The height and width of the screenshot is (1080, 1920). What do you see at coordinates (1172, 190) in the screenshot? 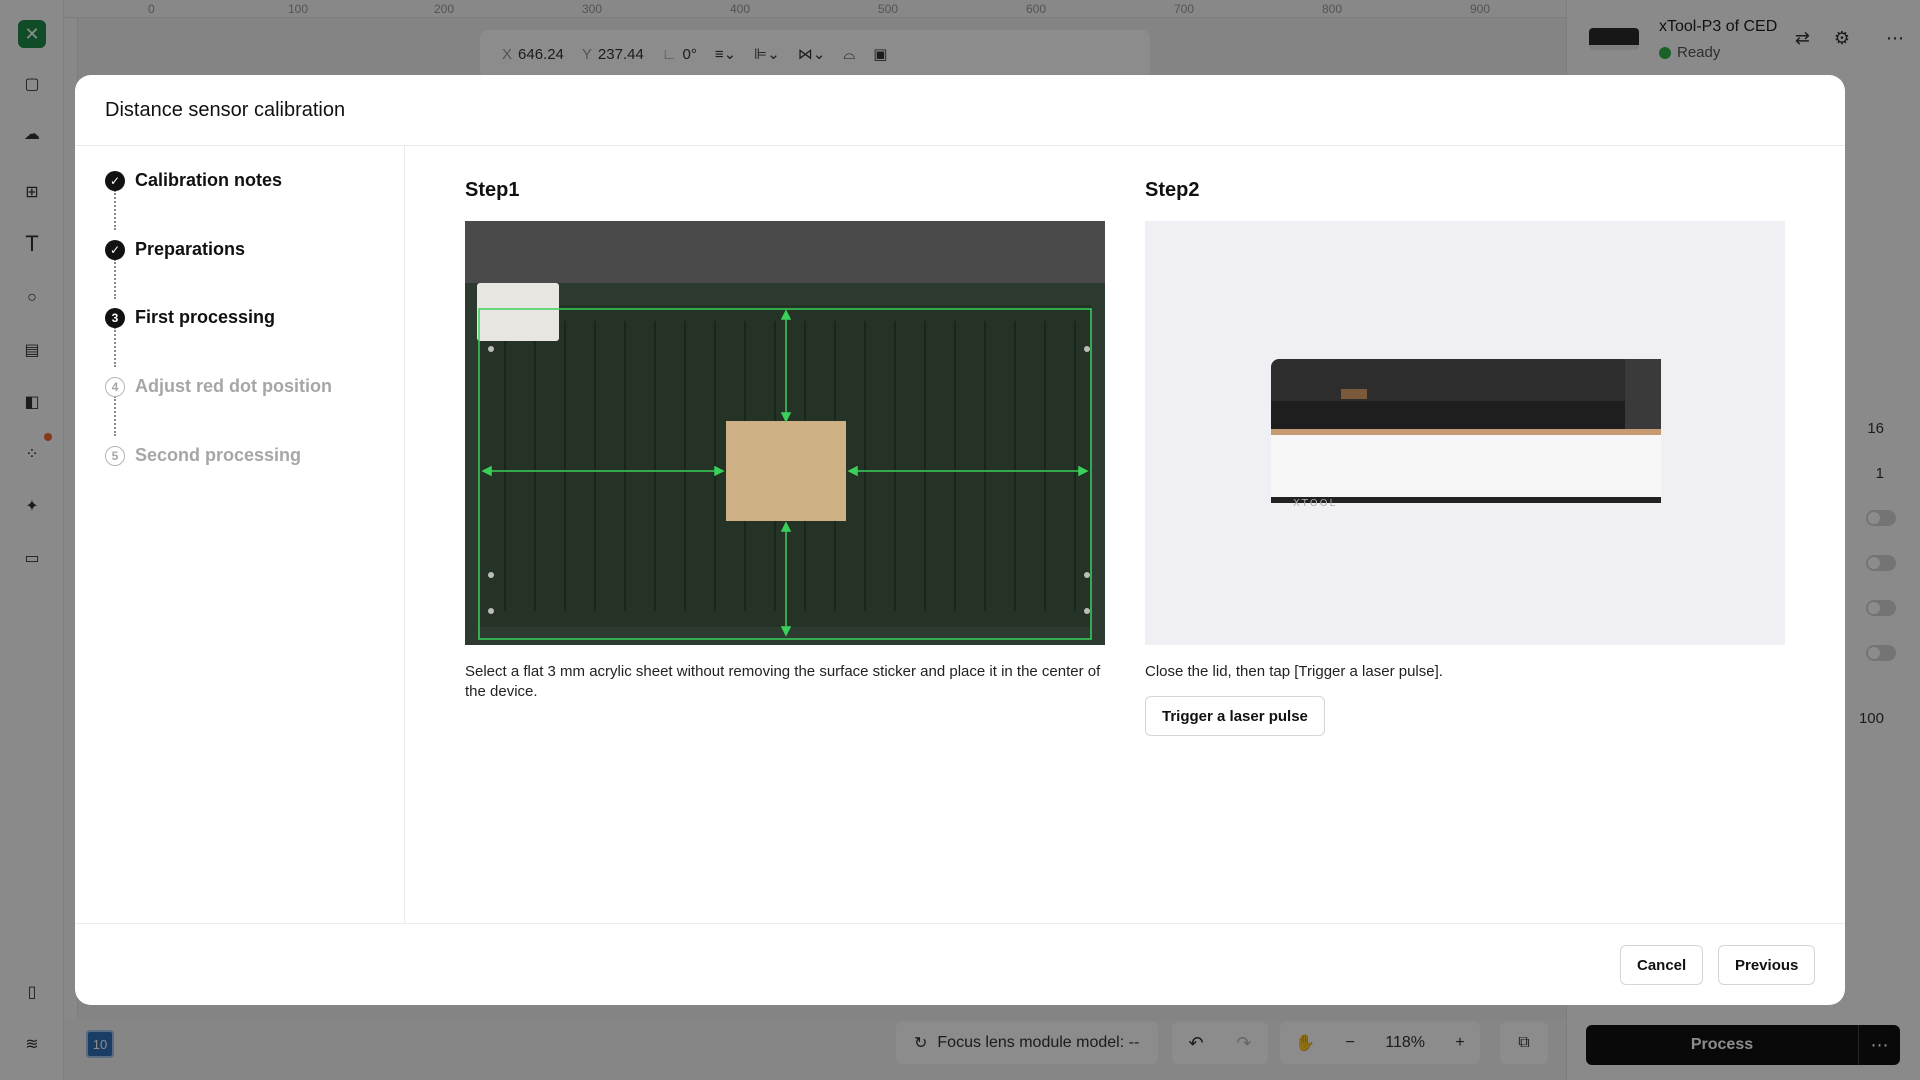
I see `step2-heading: Step2` at bounding box center [1172, 190].